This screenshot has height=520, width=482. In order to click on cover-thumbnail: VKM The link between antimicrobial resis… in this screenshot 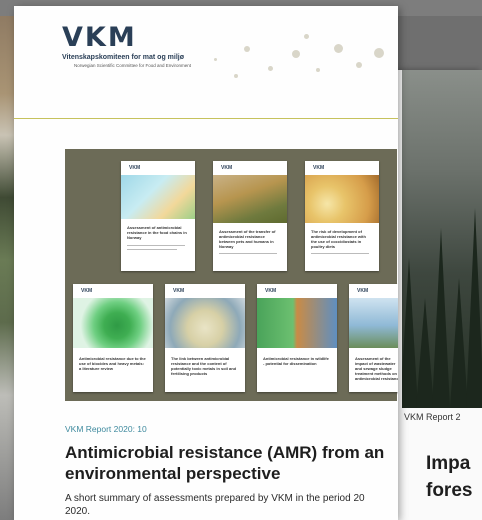, I will do `click(205, 338)`.